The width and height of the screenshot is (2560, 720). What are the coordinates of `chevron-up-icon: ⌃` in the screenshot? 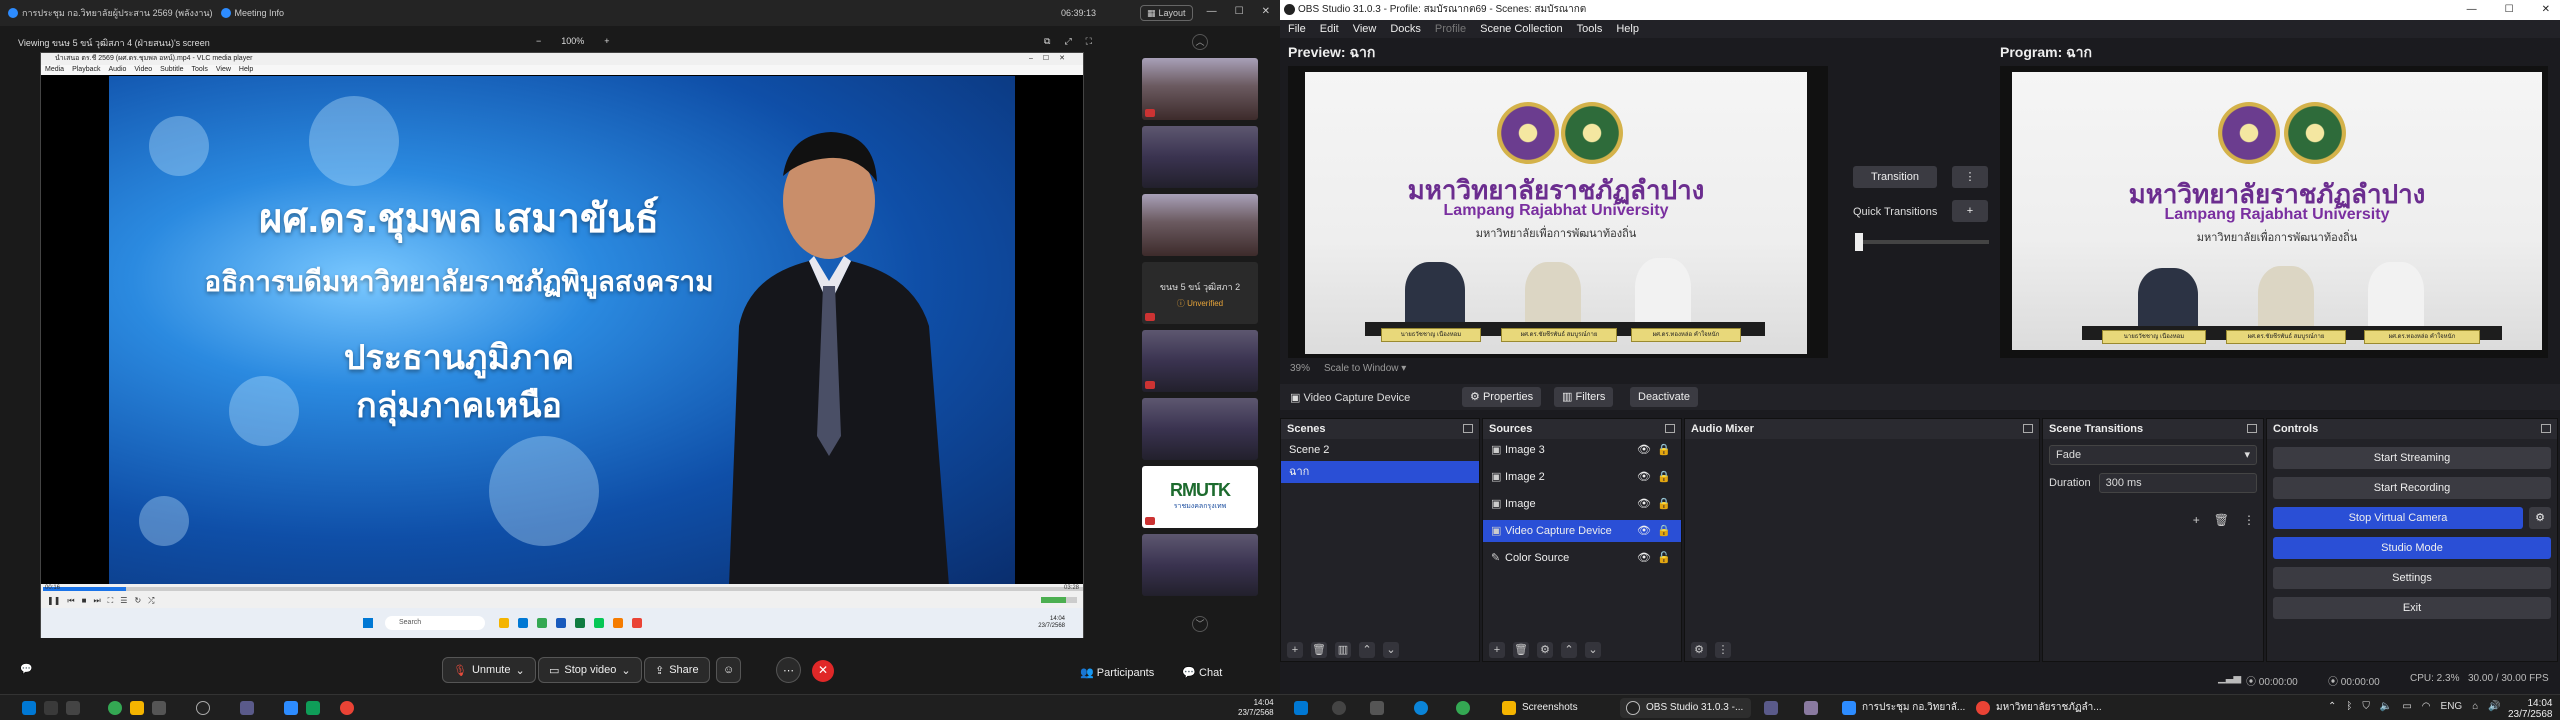 It's located at (2332, 706).